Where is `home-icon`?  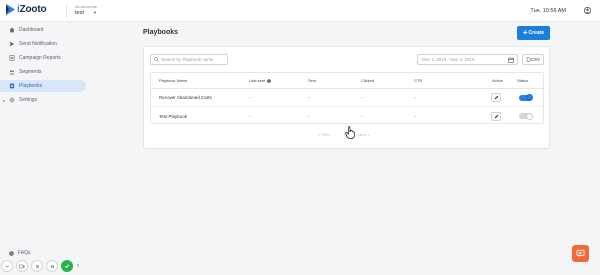
home-icon is located at coordinates (12, 30).